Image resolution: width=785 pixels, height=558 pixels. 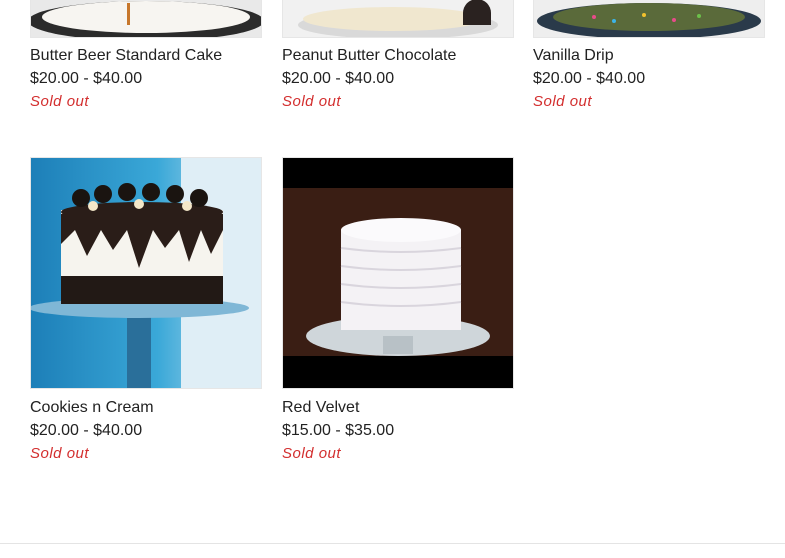 What do you see at coordinates (146, 19) in the screenshot?
I see `butter-beer-cake-image` at bounding box center [146, 19].